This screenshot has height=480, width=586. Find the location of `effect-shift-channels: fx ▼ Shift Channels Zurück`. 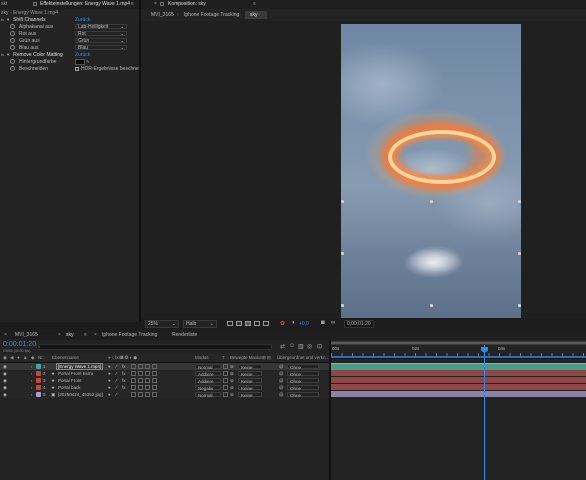

effect-shift-channels: fx ▼ Shift Channels Zurück is located at coordinates (69, 19).